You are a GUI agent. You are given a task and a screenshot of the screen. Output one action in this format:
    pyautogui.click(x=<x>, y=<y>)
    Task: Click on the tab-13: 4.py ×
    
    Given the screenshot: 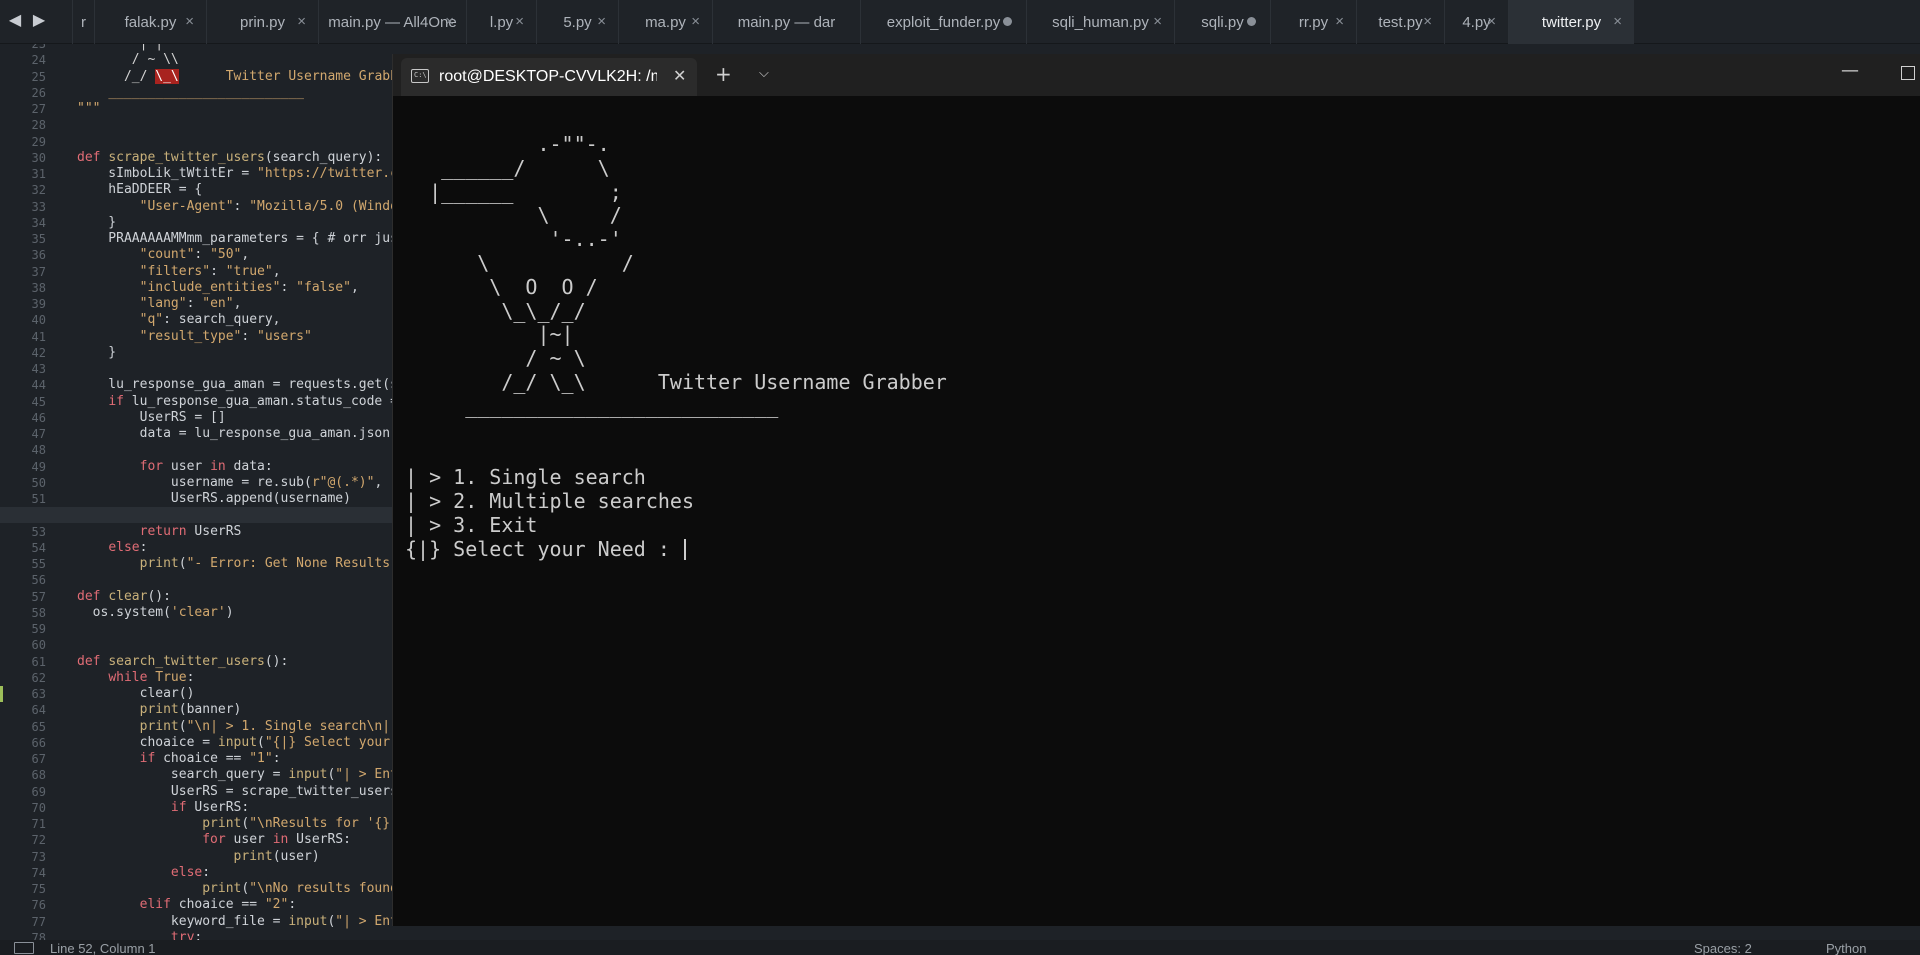 What is the action you would take?
    pyautogui.click(x=1476, y=22)
    